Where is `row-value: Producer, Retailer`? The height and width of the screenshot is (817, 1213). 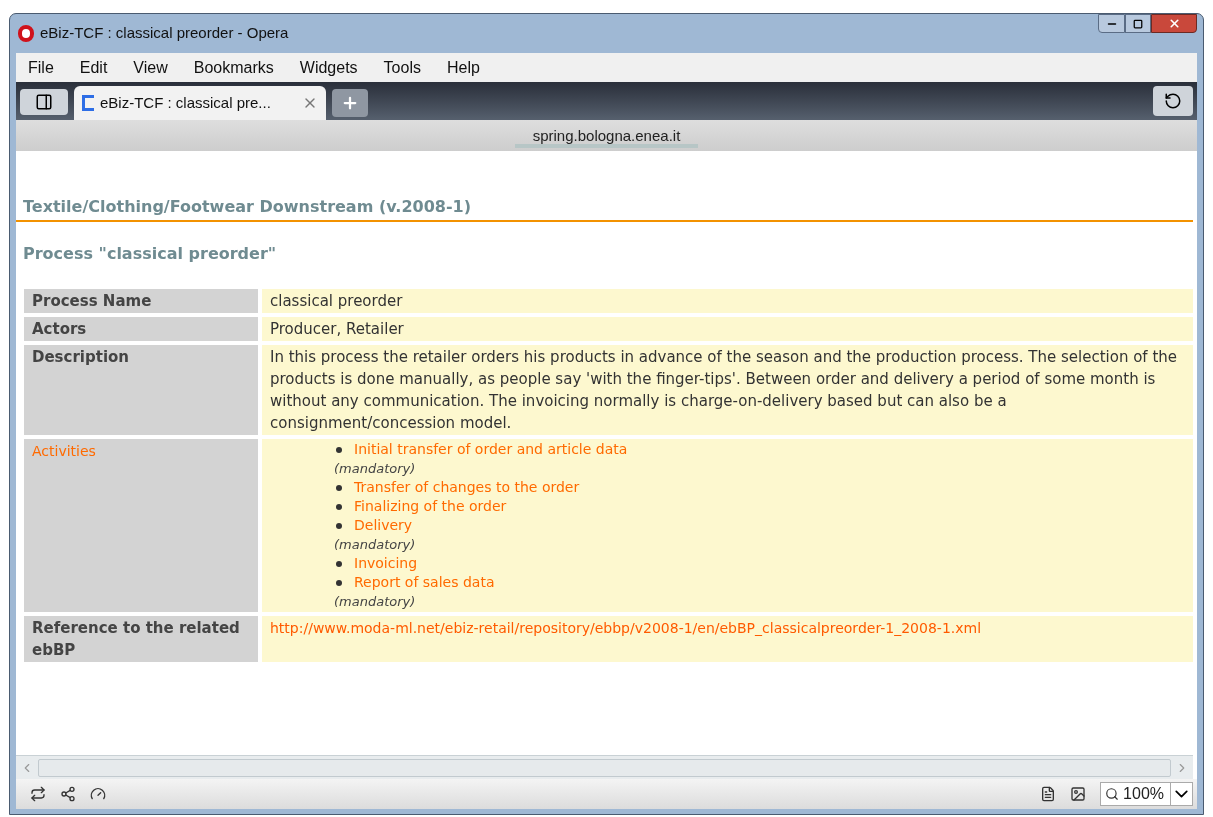 row-value: Producer, Retailer is located at coordinates (337, 329).